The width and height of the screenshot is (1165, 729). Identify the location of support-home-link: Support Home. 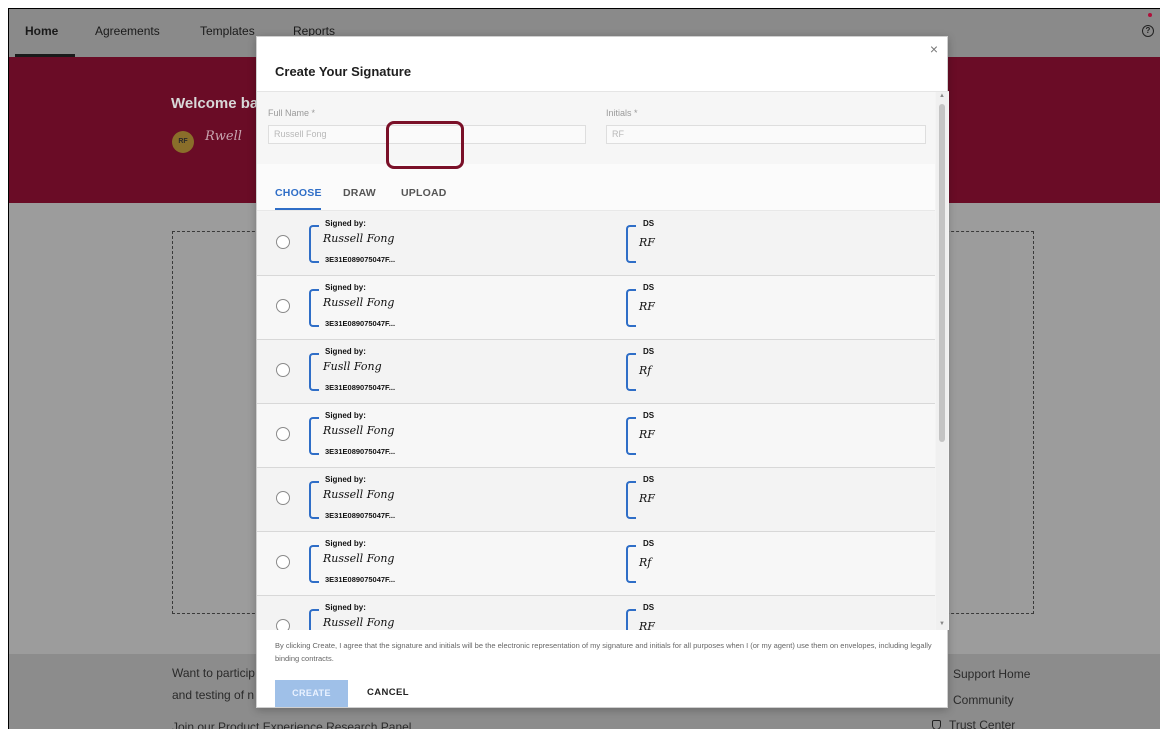
(991, 674).